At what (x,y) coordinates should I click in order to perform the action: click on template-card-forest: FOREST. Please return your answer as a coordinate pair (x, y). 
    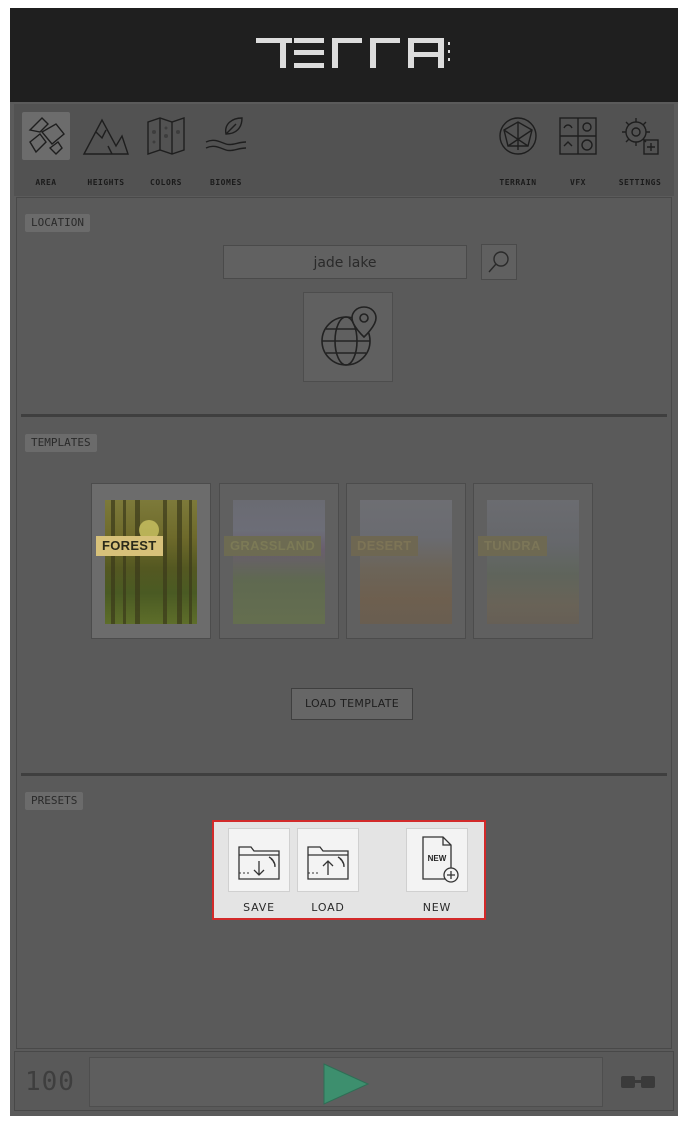
    Looking at the image, I should click on (151, 561).